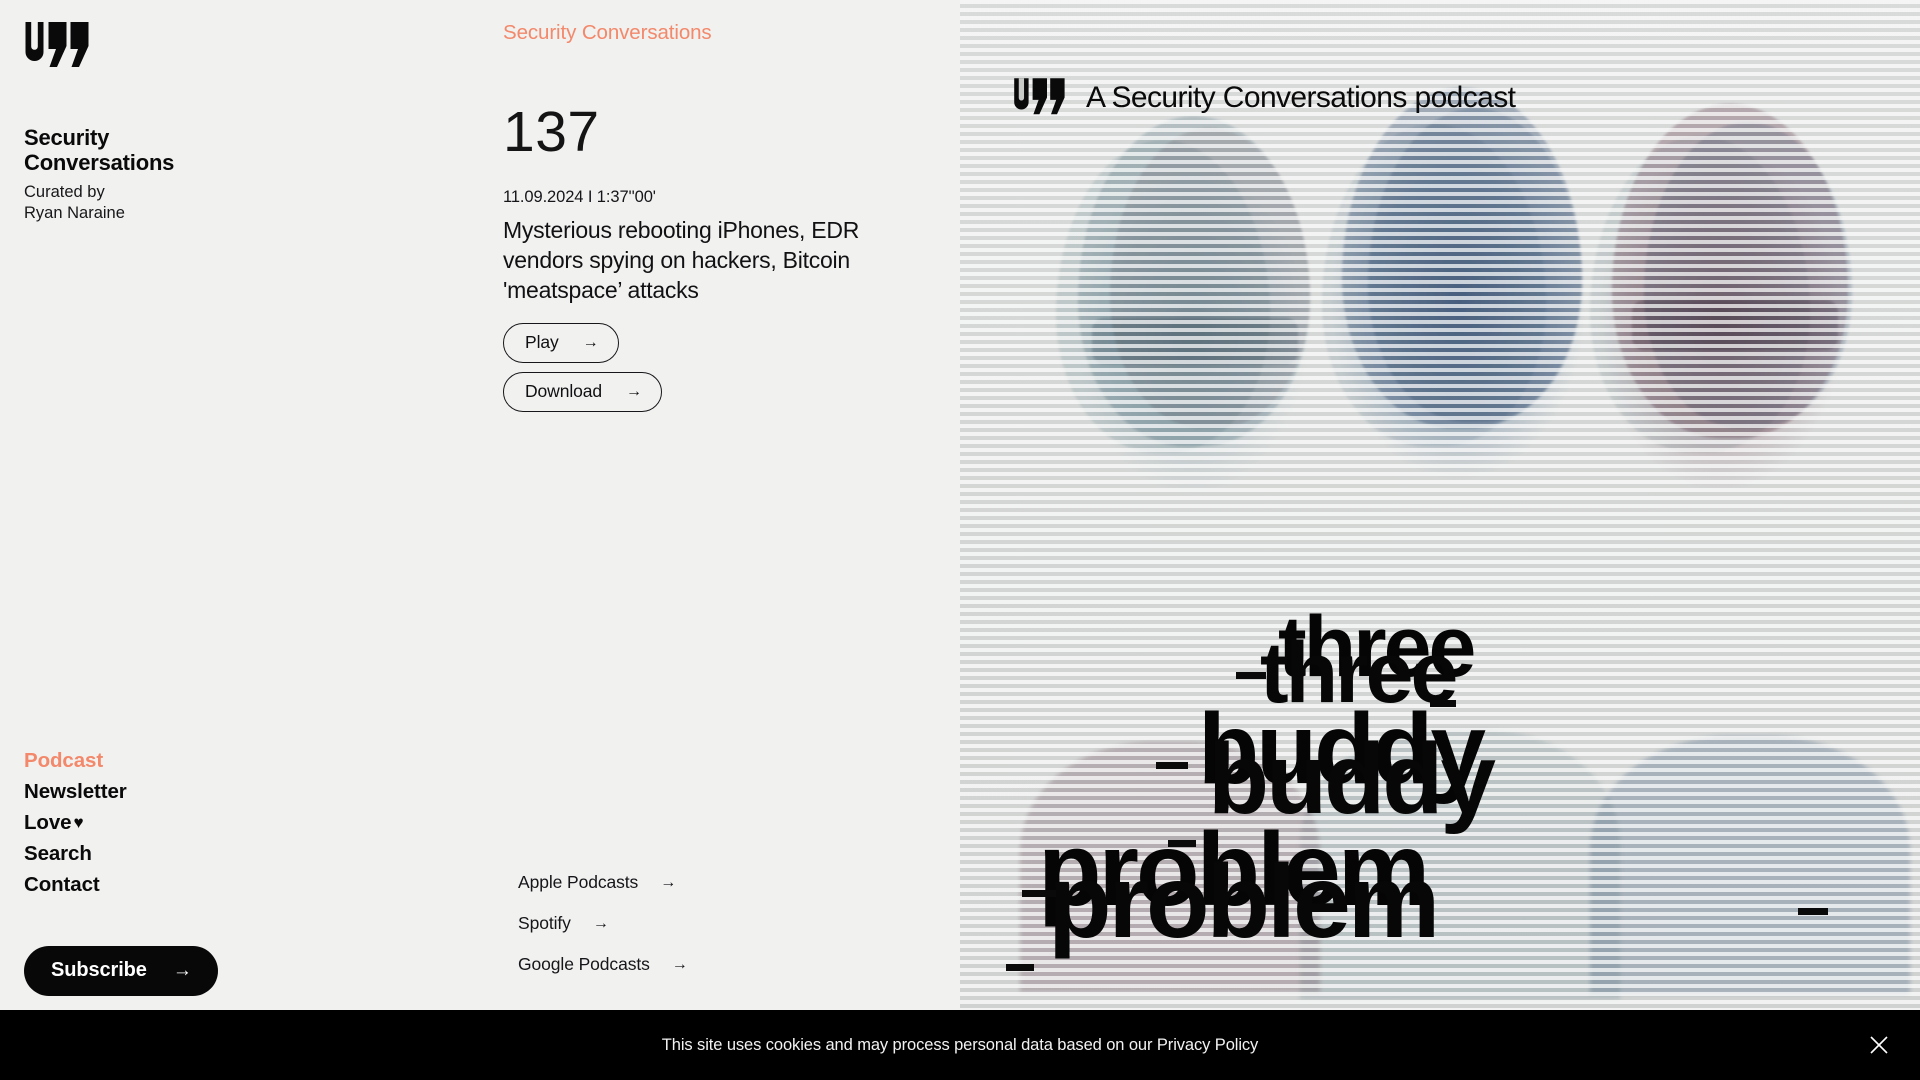 This screenshot has width=1920, height=1080. What do you see at coordinates (607, 33) in the screenshot?
I see `breadcrumb-eyebrow: Security Conversations` at bounding box center [607, 33].